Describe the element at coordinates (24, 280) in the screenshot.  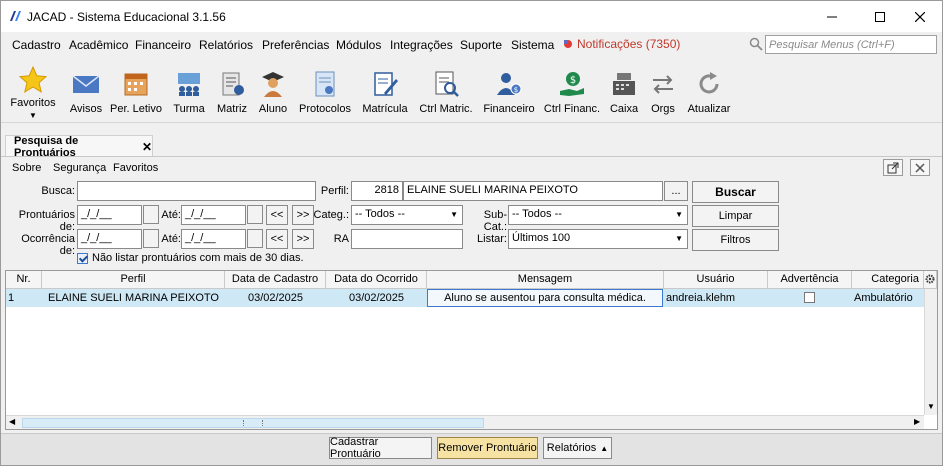
I see `column-header-nr: Nr.` at that location.